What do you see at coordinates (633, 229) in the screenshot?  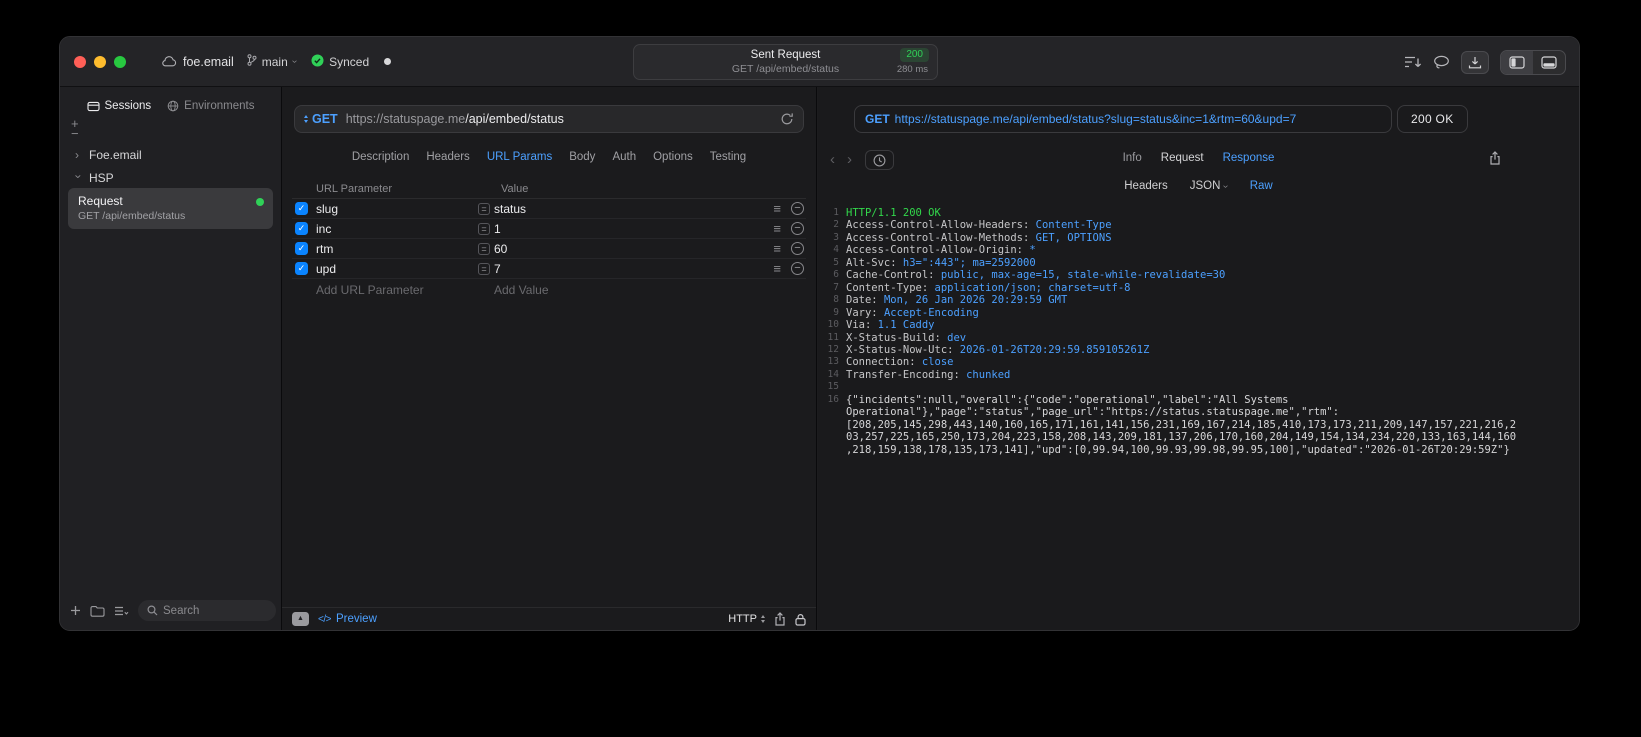 I see `param-value-field: 1` at bounding box center [633, 229].